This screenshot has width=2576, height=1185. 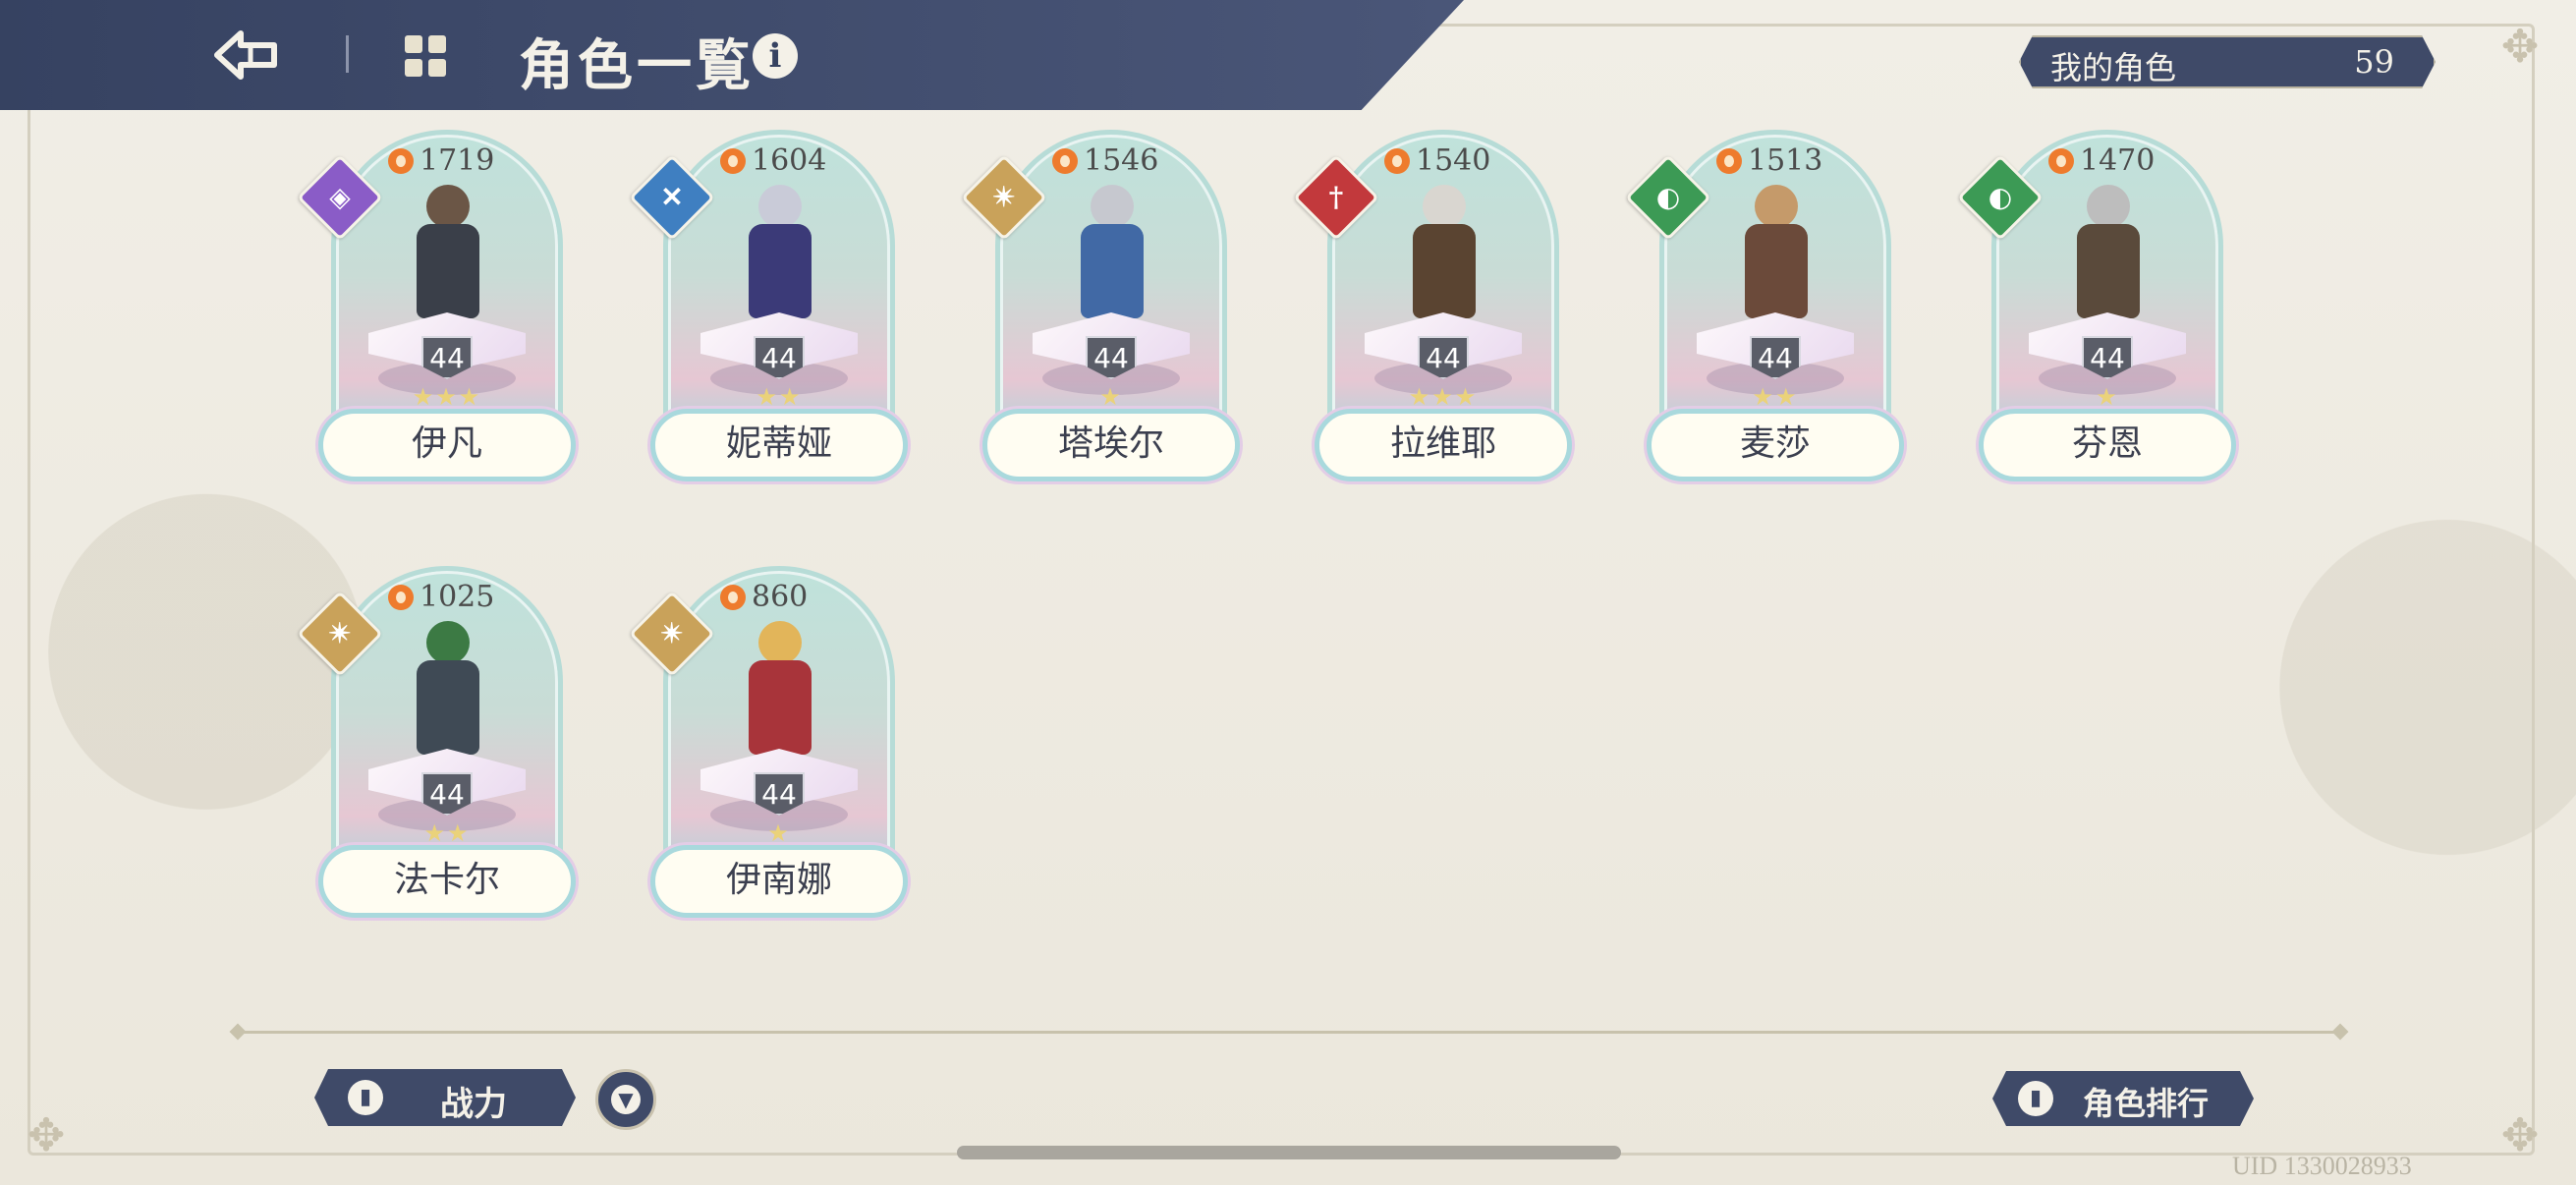 I want to click on power-value: 1470, so click(x=2118, y=161).